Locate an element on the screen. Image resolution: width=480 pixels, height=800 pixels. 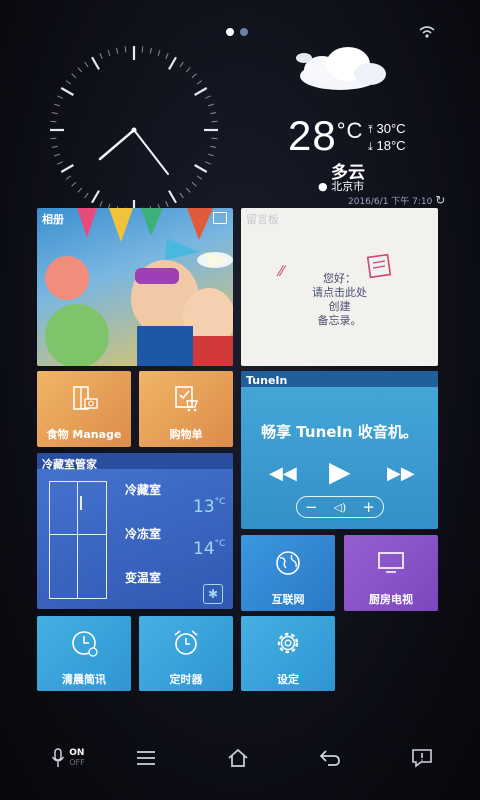
memo-line: 请点击此处 is located at coordinates (339, 292).